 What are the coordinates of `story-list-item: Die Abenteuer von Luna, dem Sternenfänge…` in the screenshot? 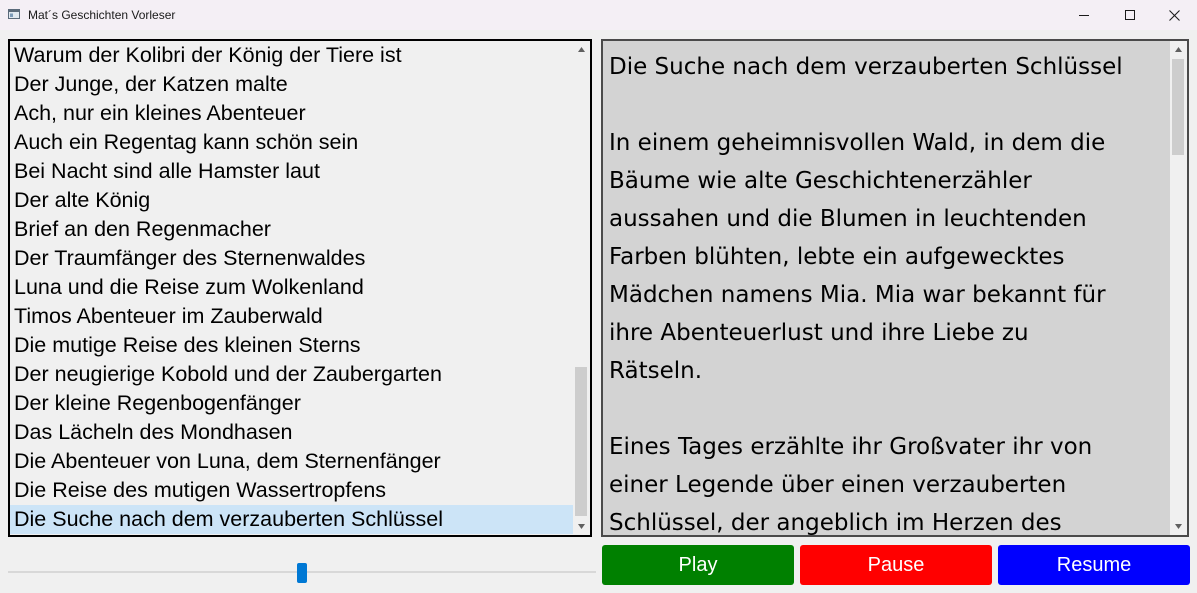 It's located at (293, 461).